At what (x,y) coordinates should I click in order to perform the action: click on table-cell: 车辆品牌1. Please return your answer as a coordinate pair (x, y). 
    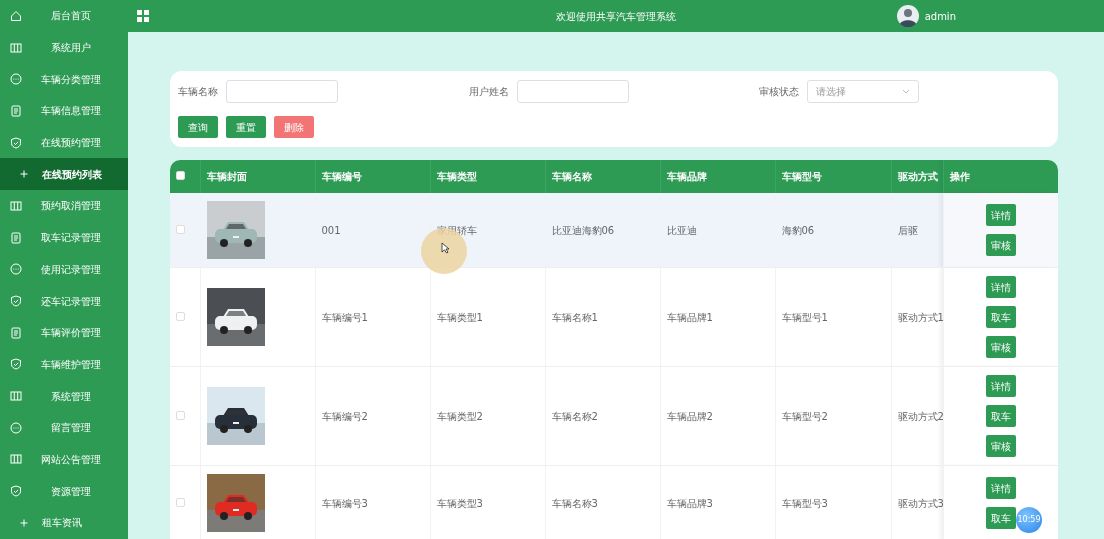
    Looking at the image, I should click on (689, 317).